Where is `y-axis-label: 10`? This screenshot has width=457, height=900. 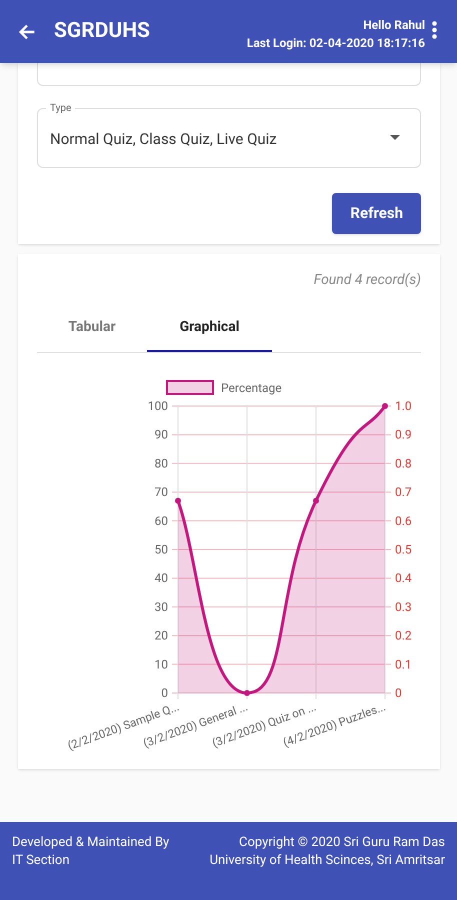 y-axis-label: 10 is located at coordinates (161, 664).